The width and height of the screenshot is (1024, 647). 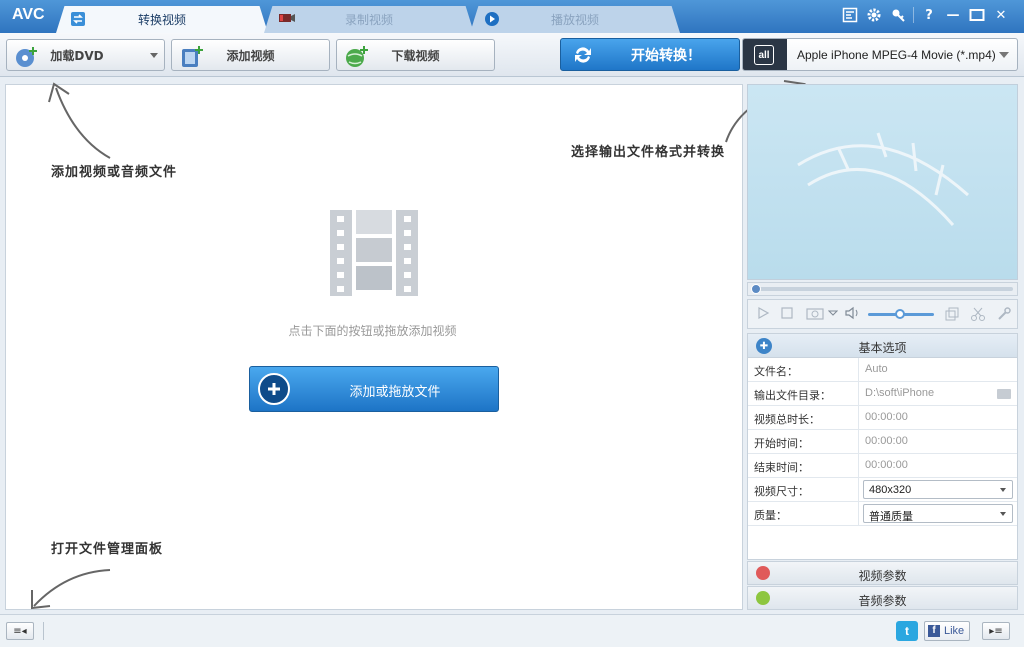 What do you see at coordinates (787, 313) in the screenshot?
I see `stop-icon` at bounding box center [787, 313].